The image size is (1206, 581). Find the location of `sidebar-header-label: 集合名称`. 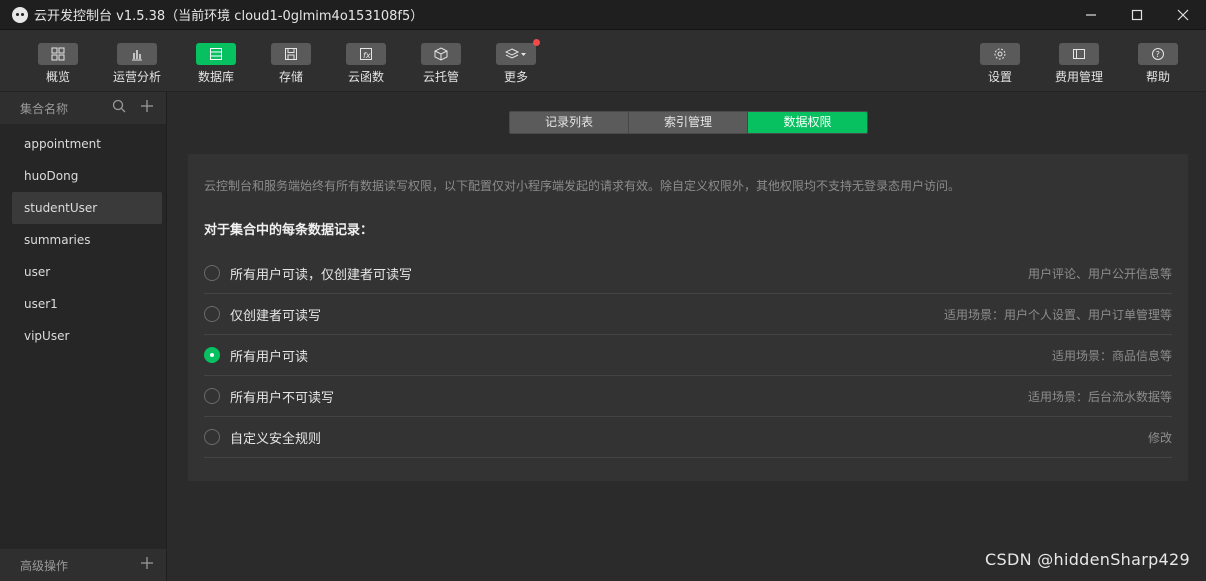

sidebar-header-label: 集合名称 is located at coordinates (44, 108).